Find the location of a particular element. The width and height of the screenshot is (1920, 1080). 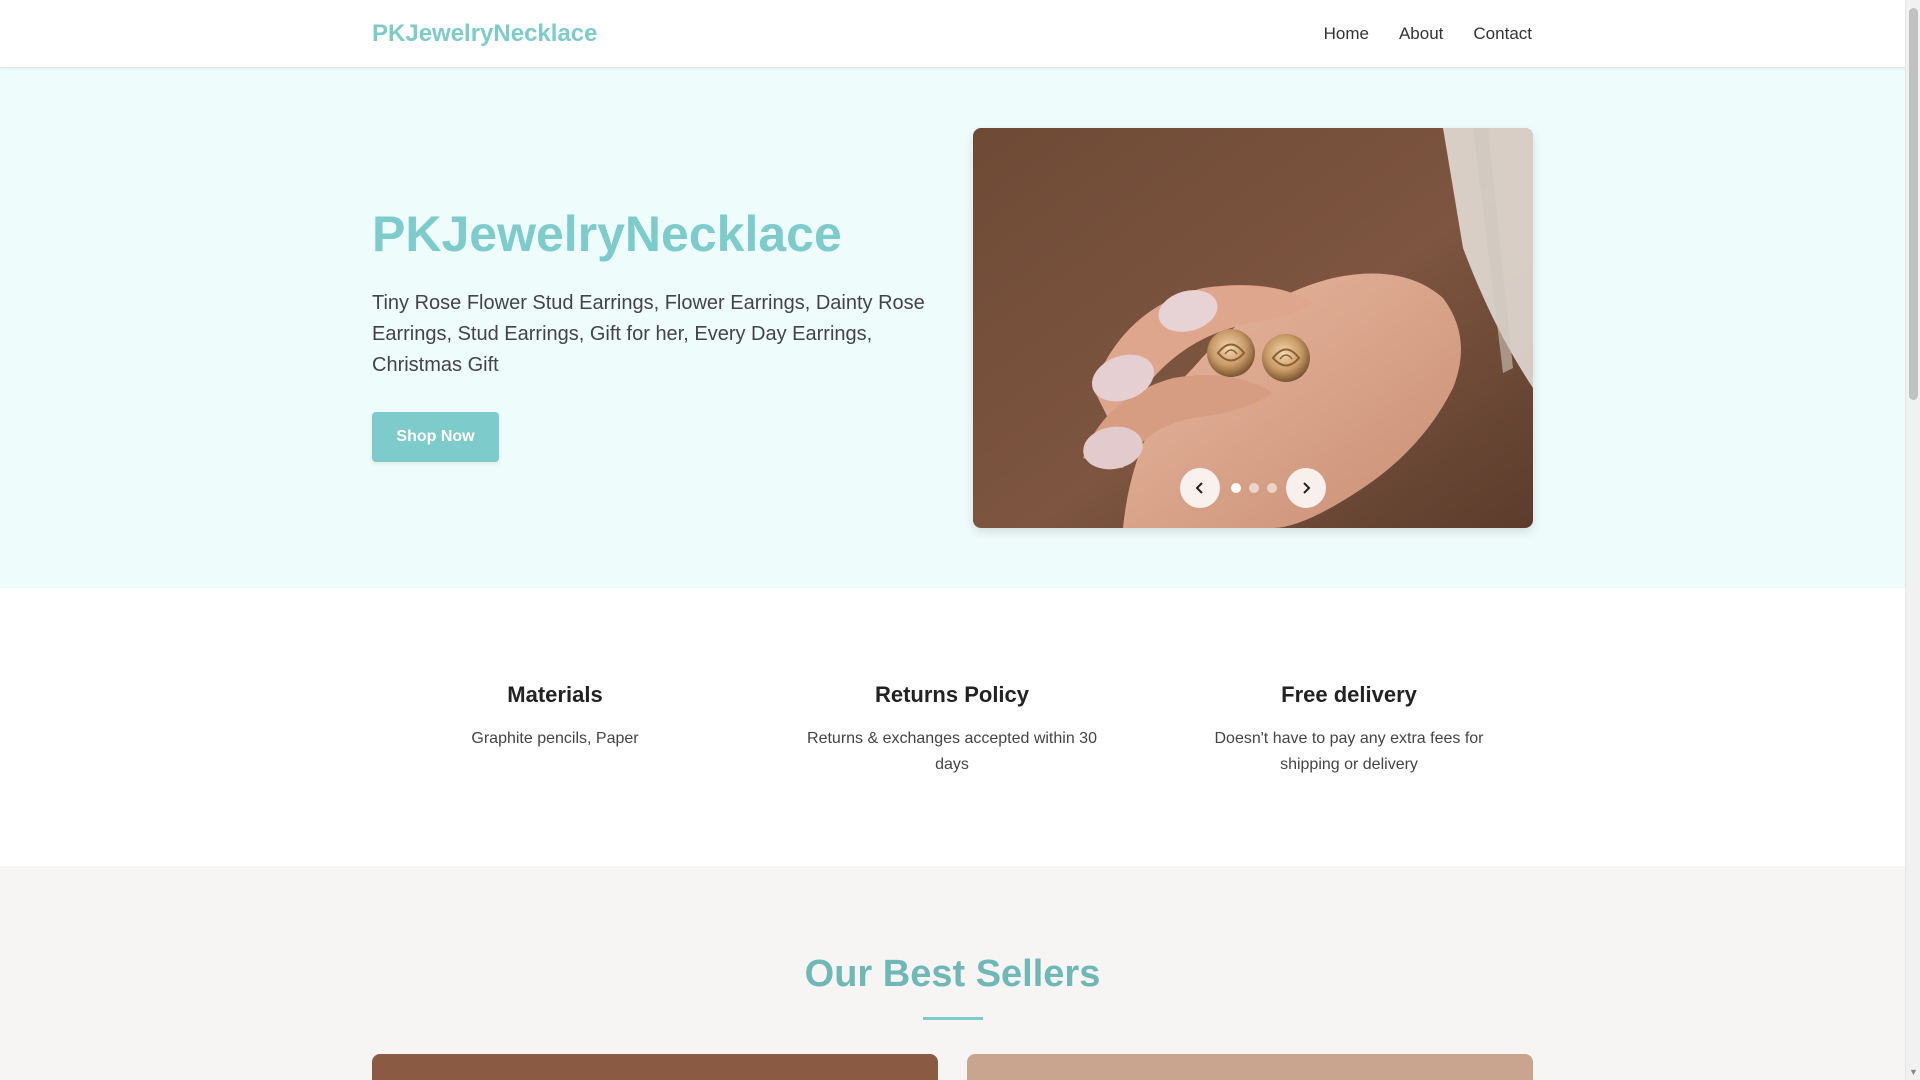

main-nav: Home About Contact is located at coordinates (1428, 34).